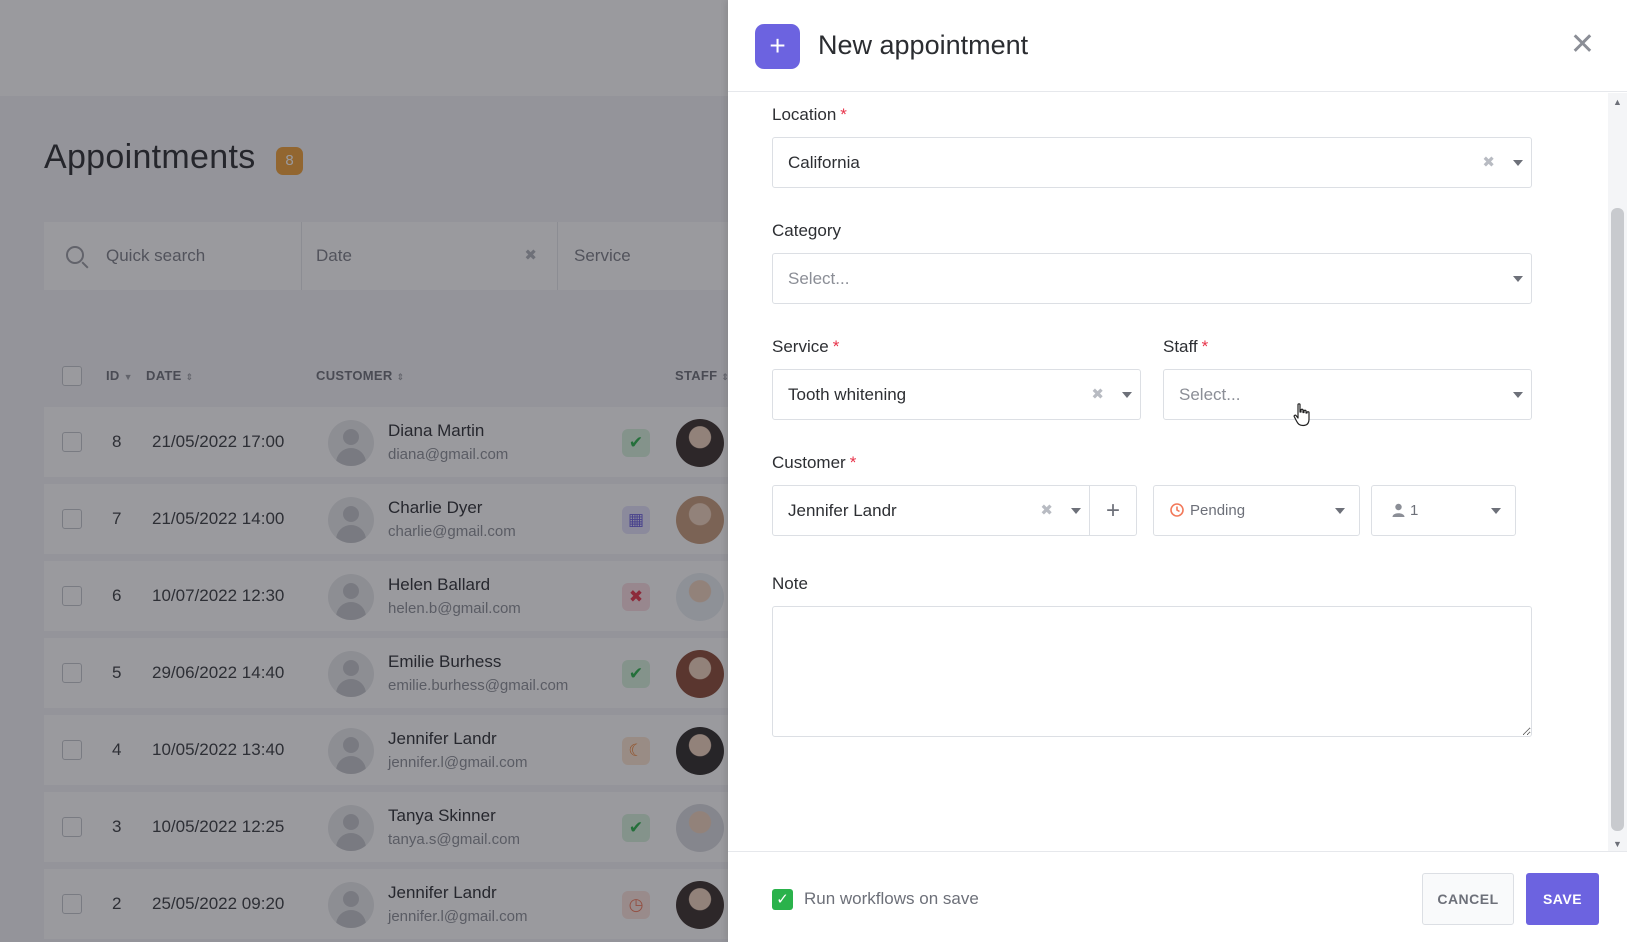 This screenshot has width=1627, height=942. Describe the element at coordinates (809, 462) in the screenshot. I see `customer-label-text: Customer` at that location.